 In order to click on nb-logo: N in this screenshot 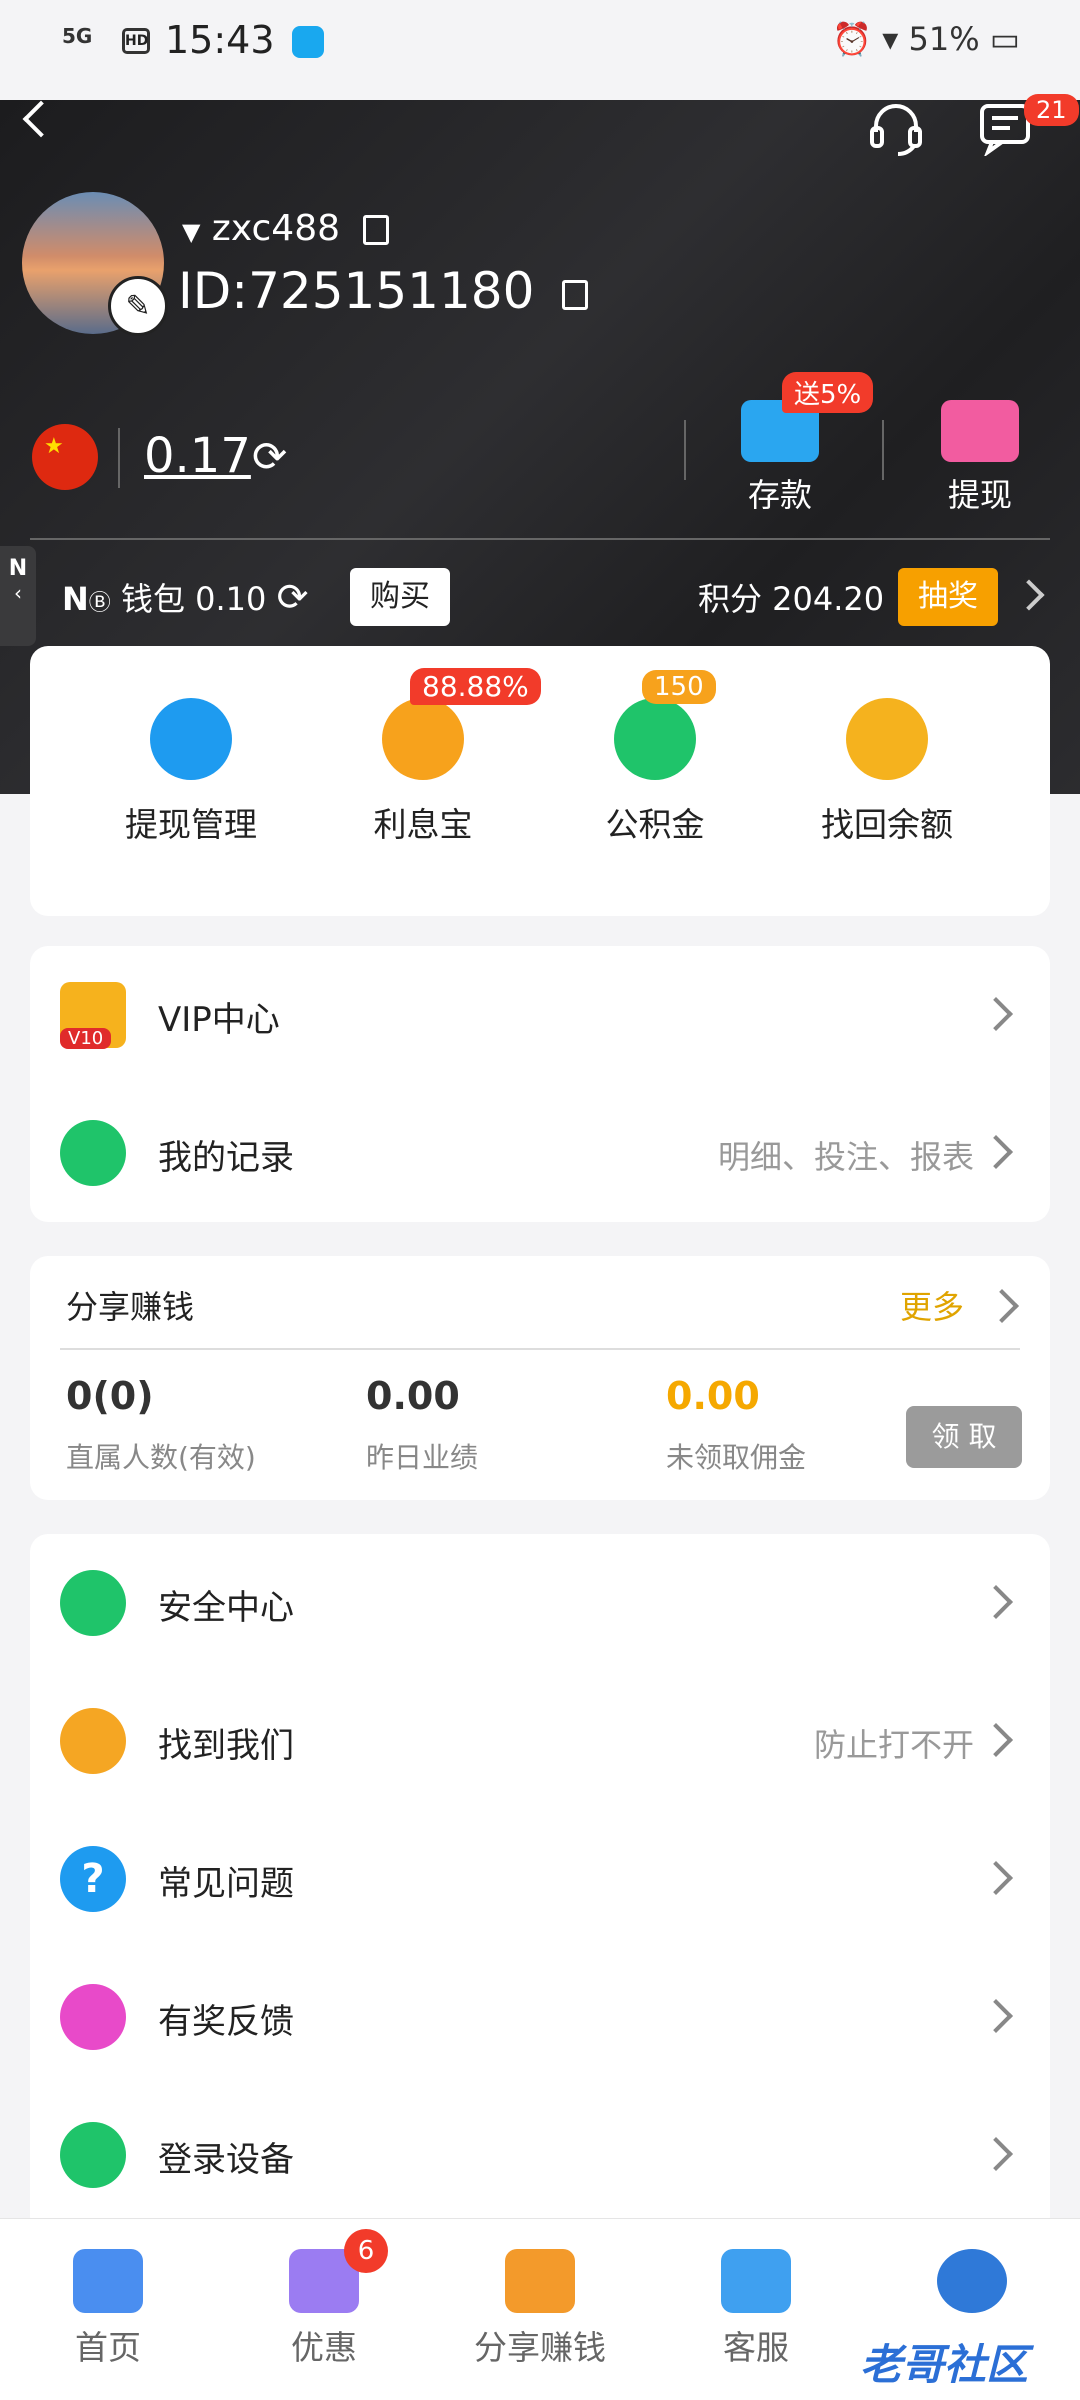, I will do `click(75, 599)`.